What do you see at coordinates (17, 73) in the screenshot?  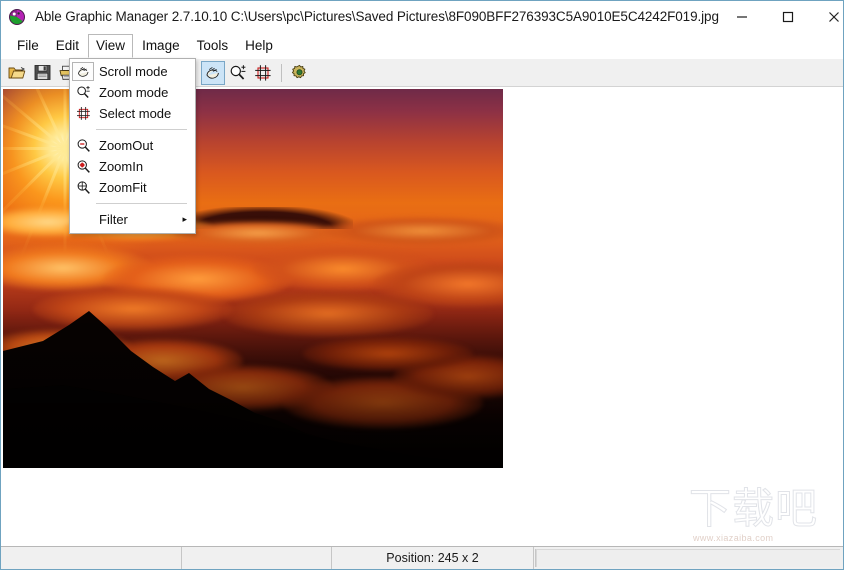 I see `open-file-button` at bounding box center [17, 73].